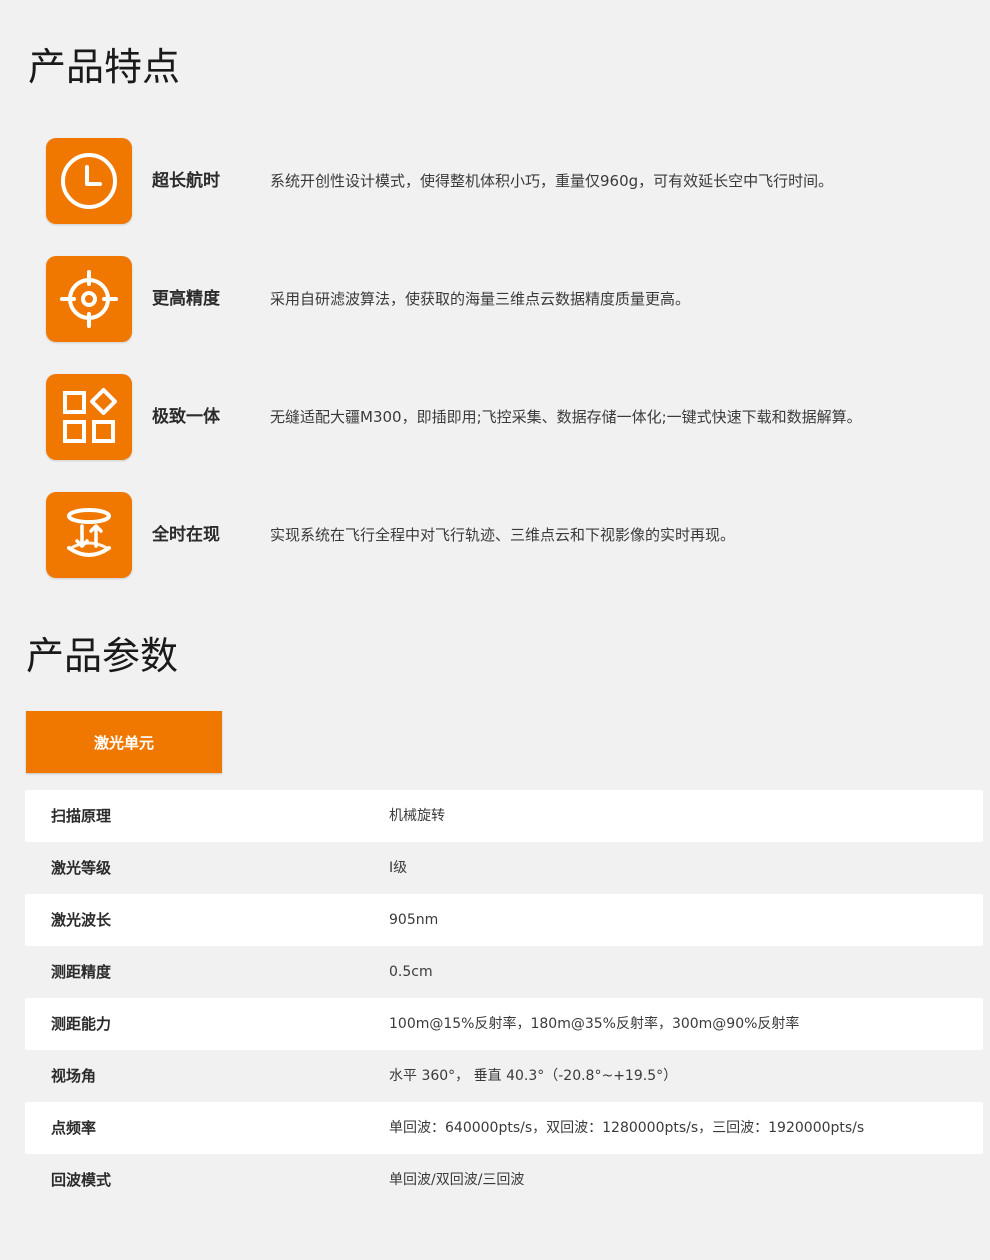 The width and height of the screenshot is (990, 1260). I want to click on param-label: 测距精度, so click(81, 972).